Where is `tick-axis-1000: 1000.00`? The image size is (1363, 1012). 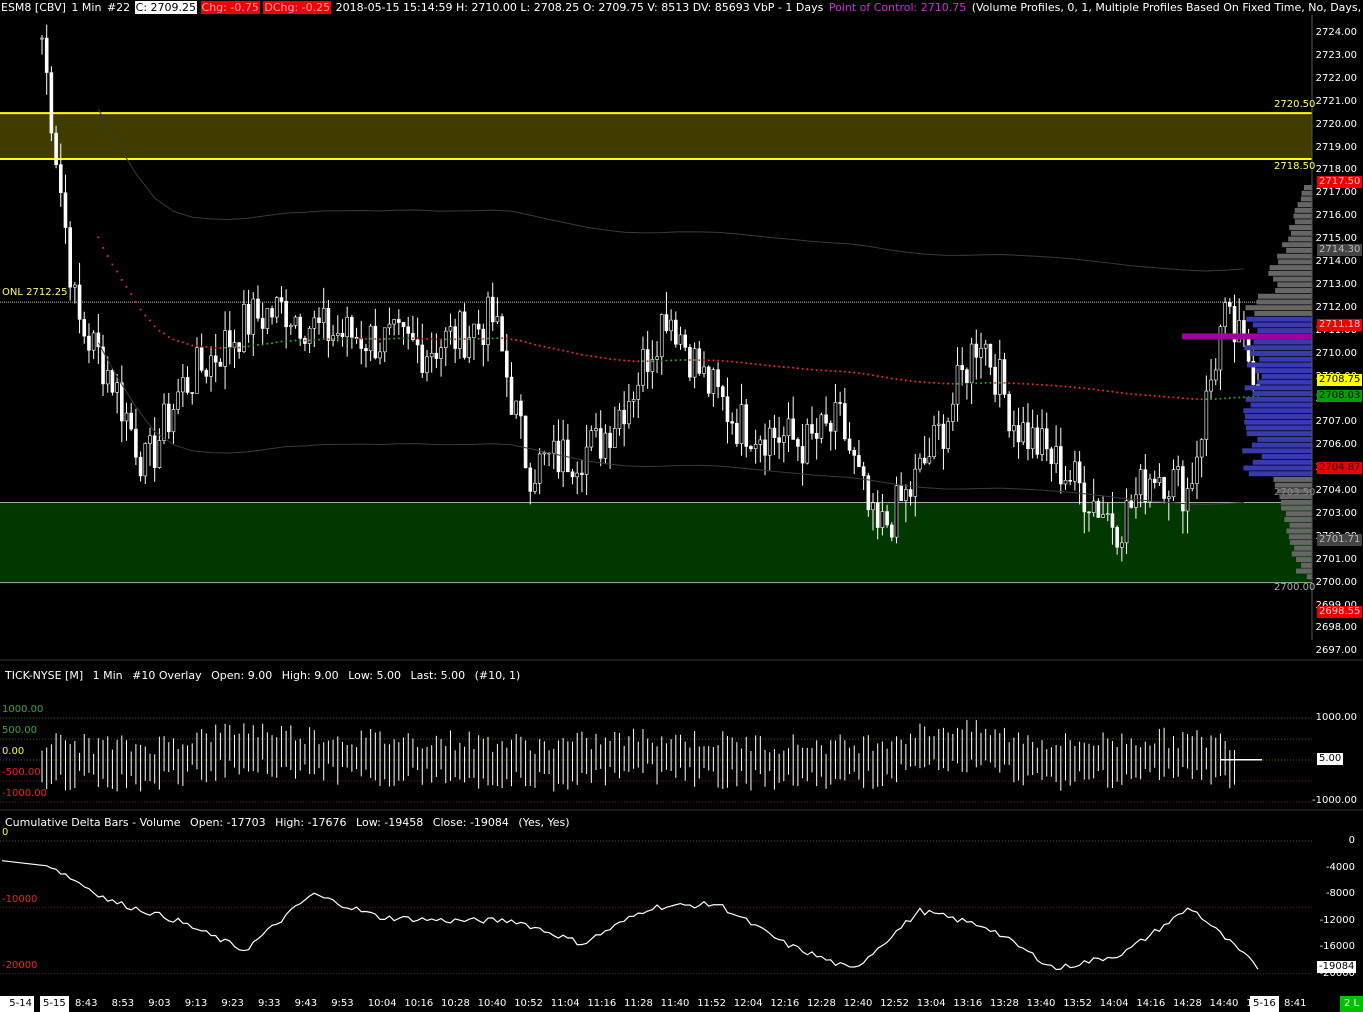
tick-axis-1000: 1000.00 is located at coordinates (1336, 717).